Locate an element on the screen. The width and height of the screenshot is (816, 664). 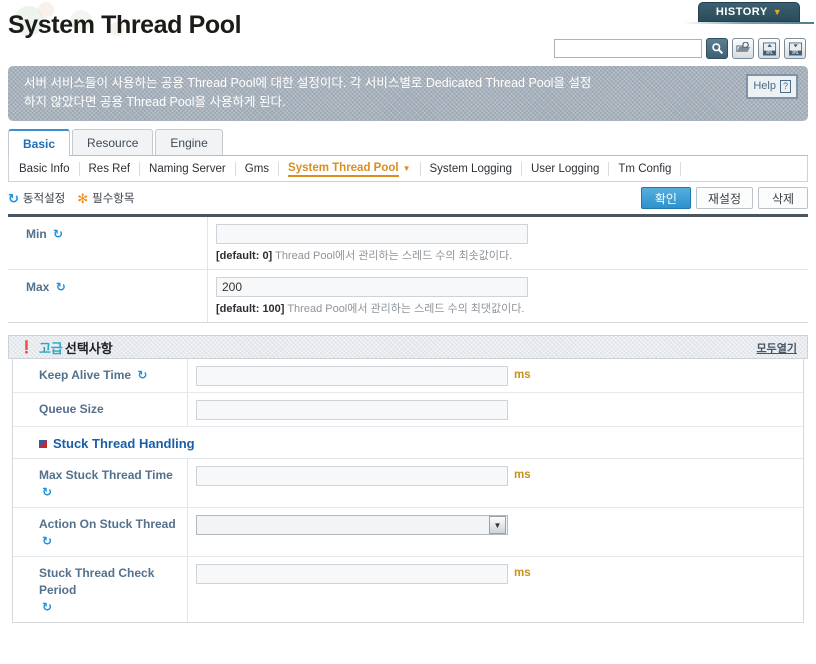
field-row-keep-alive-time: Keep Alive Time ↻ ms is located at coordinates (408, 376).